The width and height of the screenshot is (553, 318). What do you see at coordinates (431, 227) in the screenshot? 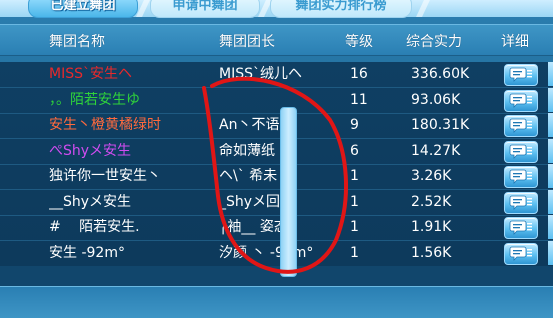
I see `group-power: 1.91K` at bounding box center [431, 227].